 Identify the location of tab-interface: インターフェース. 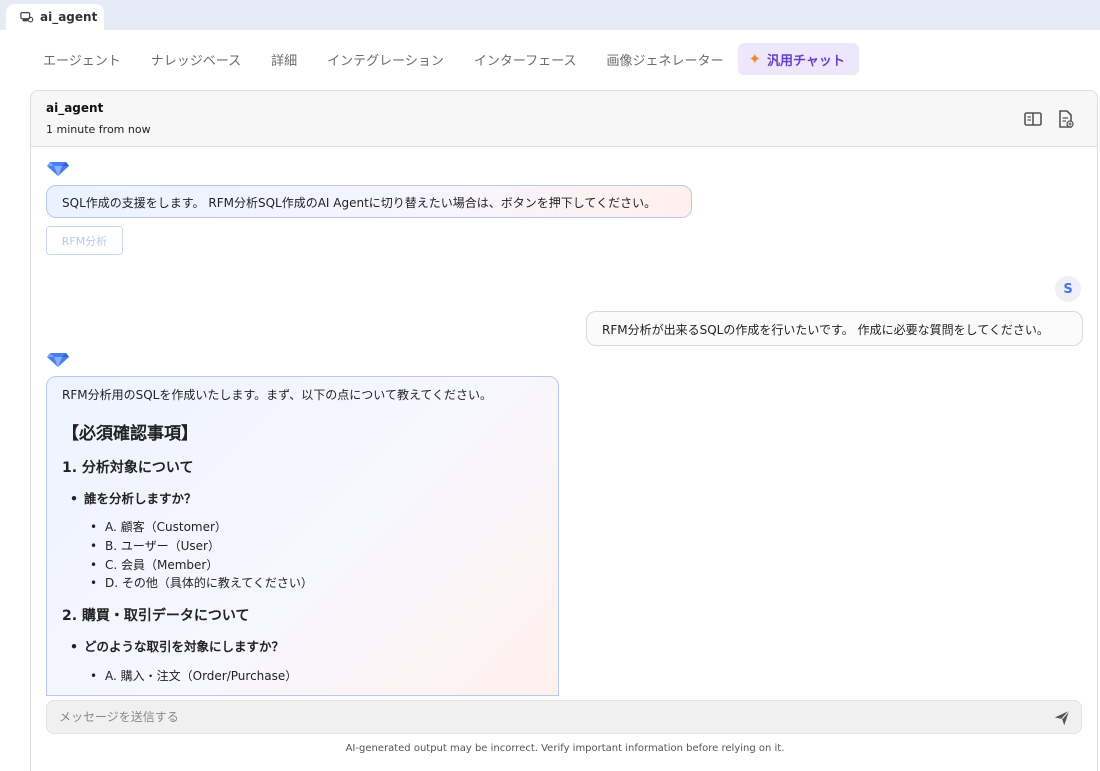
(525, 59).